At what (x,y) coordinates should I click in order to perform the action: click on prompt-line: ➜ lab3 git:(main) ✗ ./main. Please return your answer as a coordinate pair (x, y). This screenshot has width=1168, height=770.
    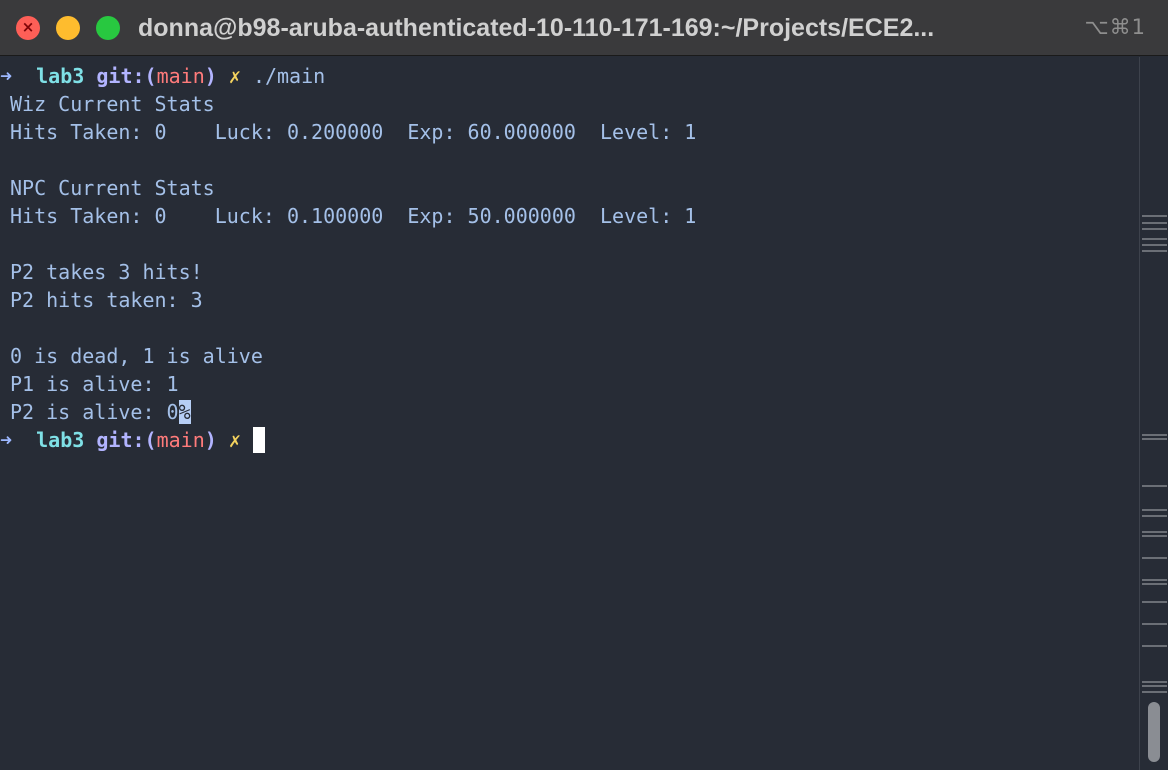
    Looking at the image, I should click on (162, 76).